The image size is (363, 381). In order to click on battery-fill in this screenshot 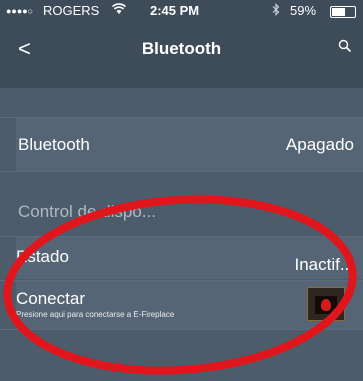, I will do `click(338, 12)`.